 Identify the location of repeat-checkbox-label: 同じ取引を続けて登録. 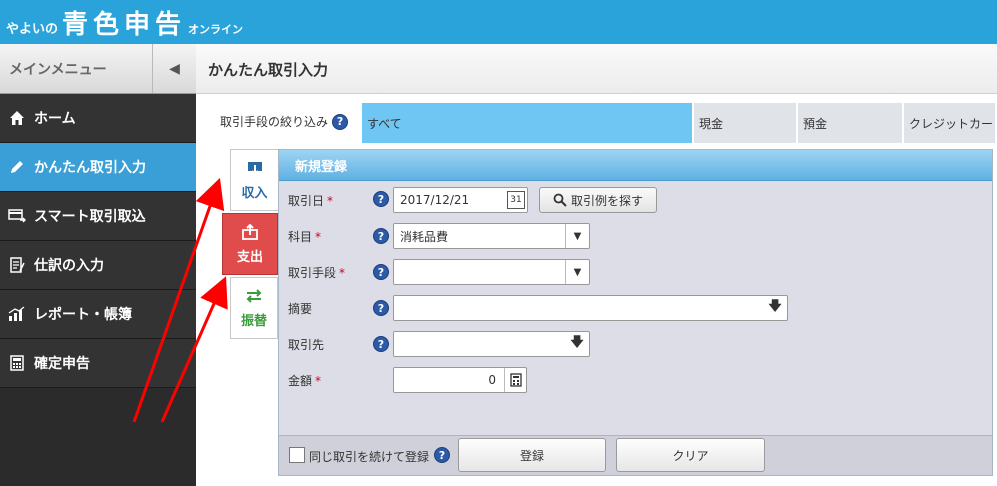
(369, 457).